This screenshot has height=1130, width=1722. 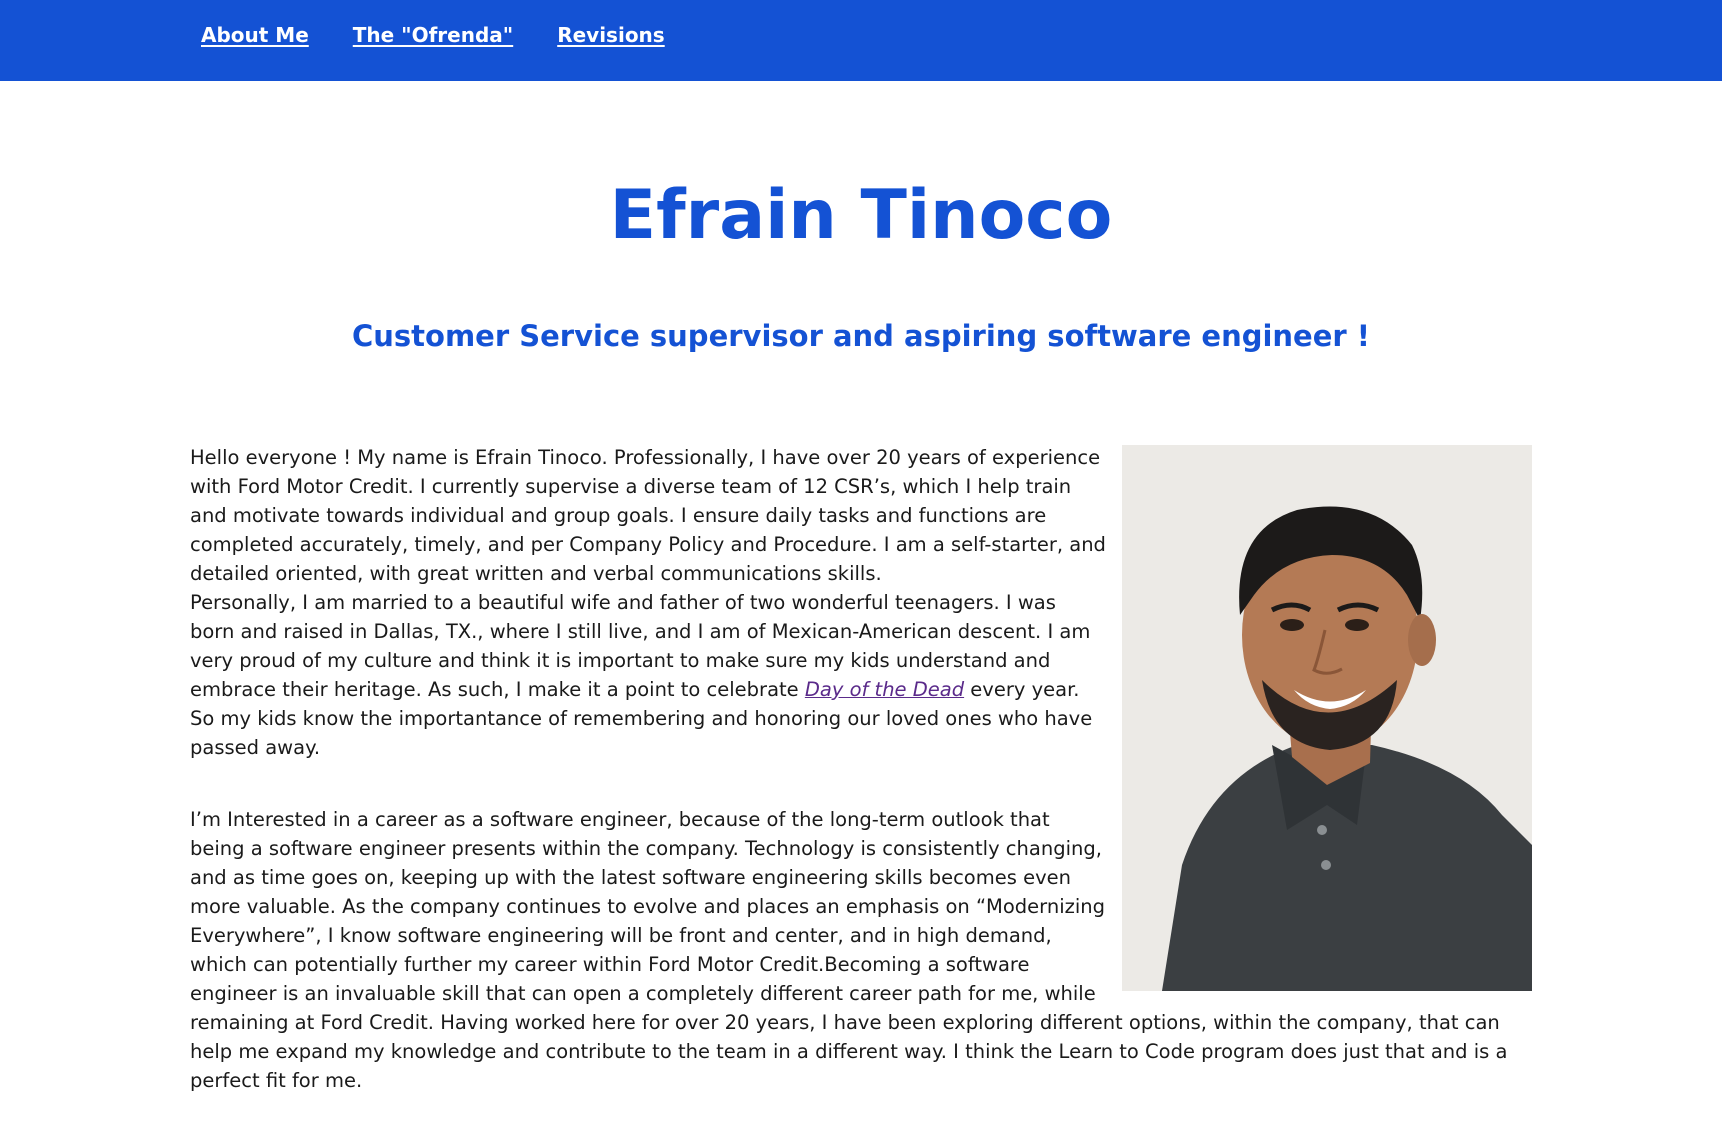 I want to click on top-navbar: About Me The "Ofrenda" Revisions, so click(x=861, y=40).